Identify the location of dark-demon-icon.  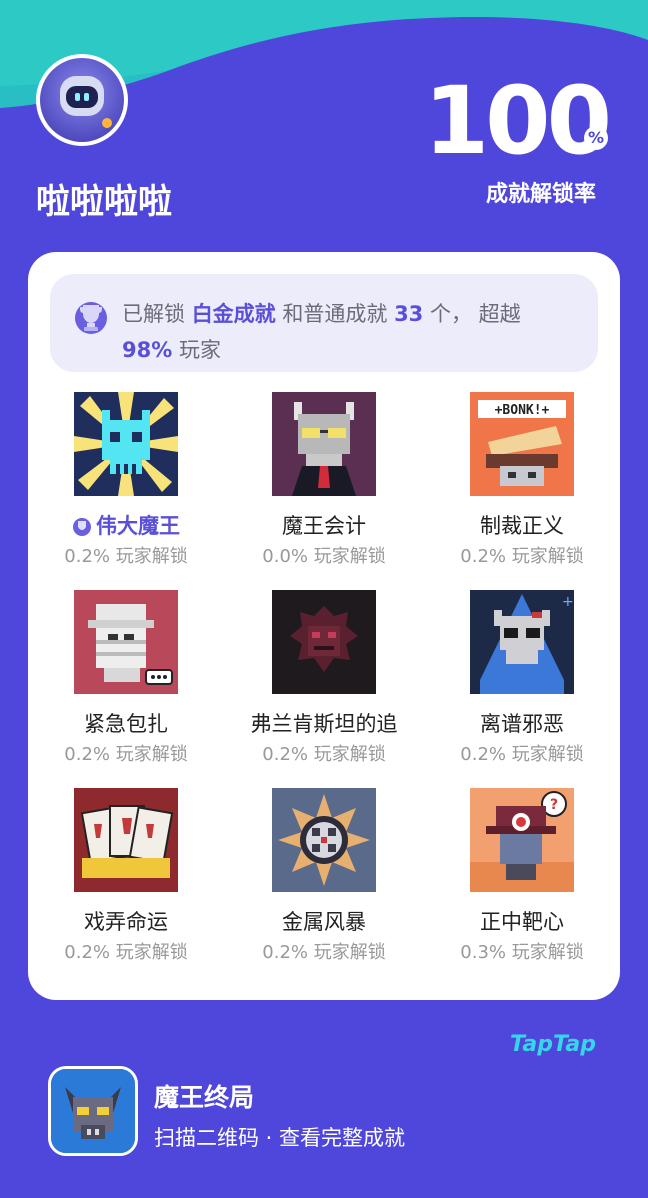
(324, 642).